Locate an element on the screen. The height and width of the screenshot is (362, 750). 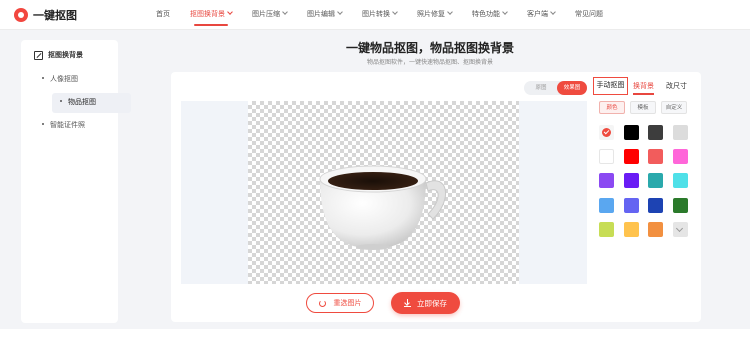
nav-item-home: 首页 is located at coordinates (163, 15).